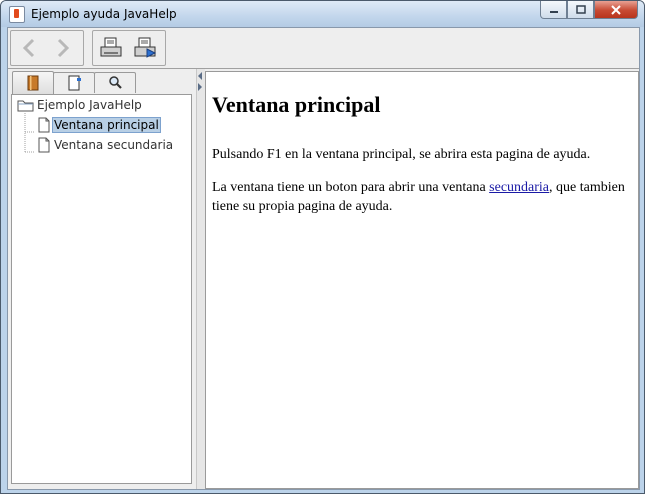 The height and width of the screenshot is (494, 645). I want to click on back-button, so click(29, 48).